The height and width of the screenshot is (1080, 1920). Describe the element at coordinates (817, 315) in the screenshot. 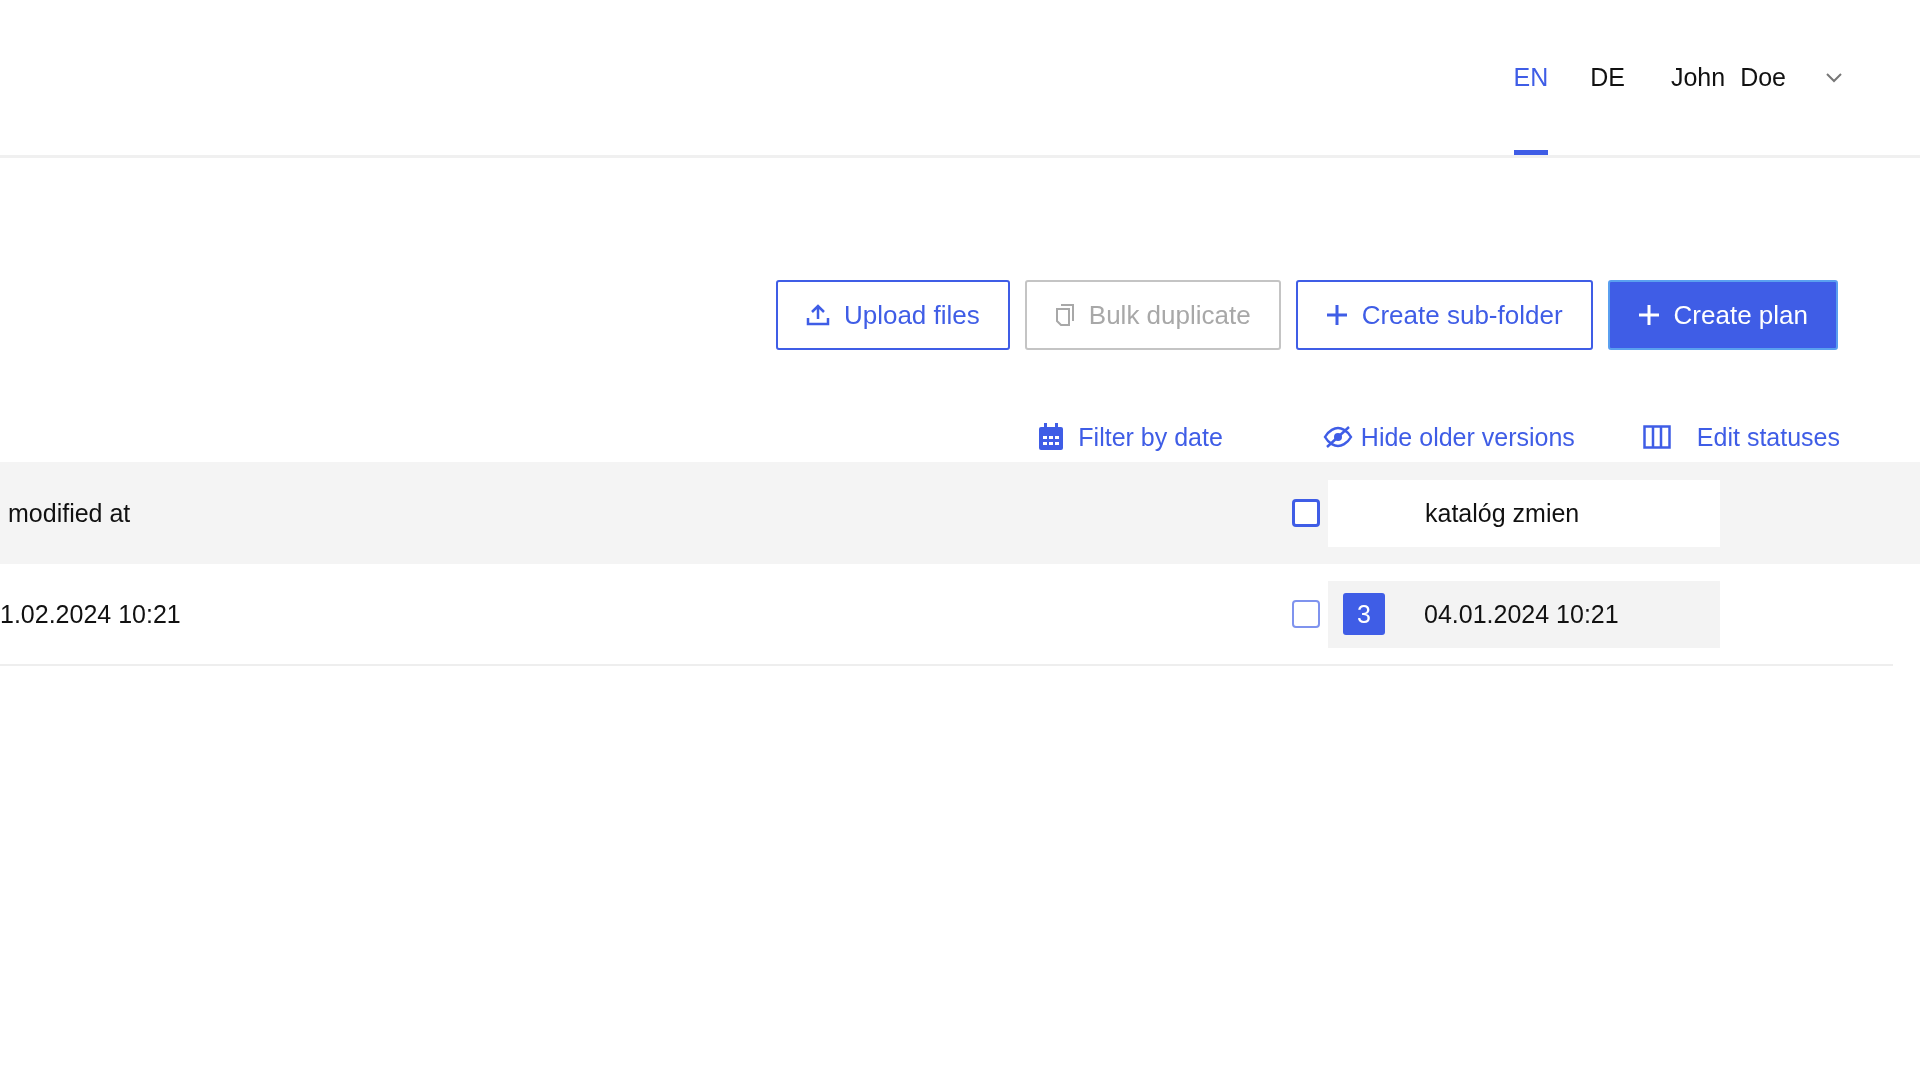

I see `upload-icon` at that location.